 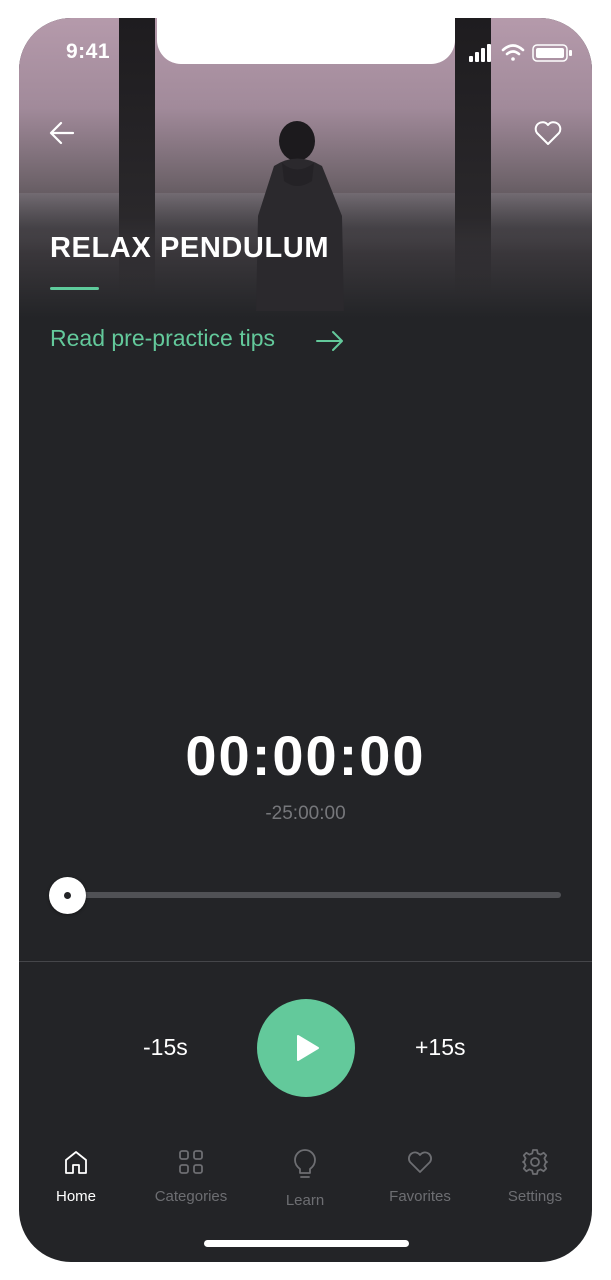 What do you see at coordinates (305, 813) in the screenshot?
I see `remaining-time: -25:00:00` at bounding box center [305, 813].